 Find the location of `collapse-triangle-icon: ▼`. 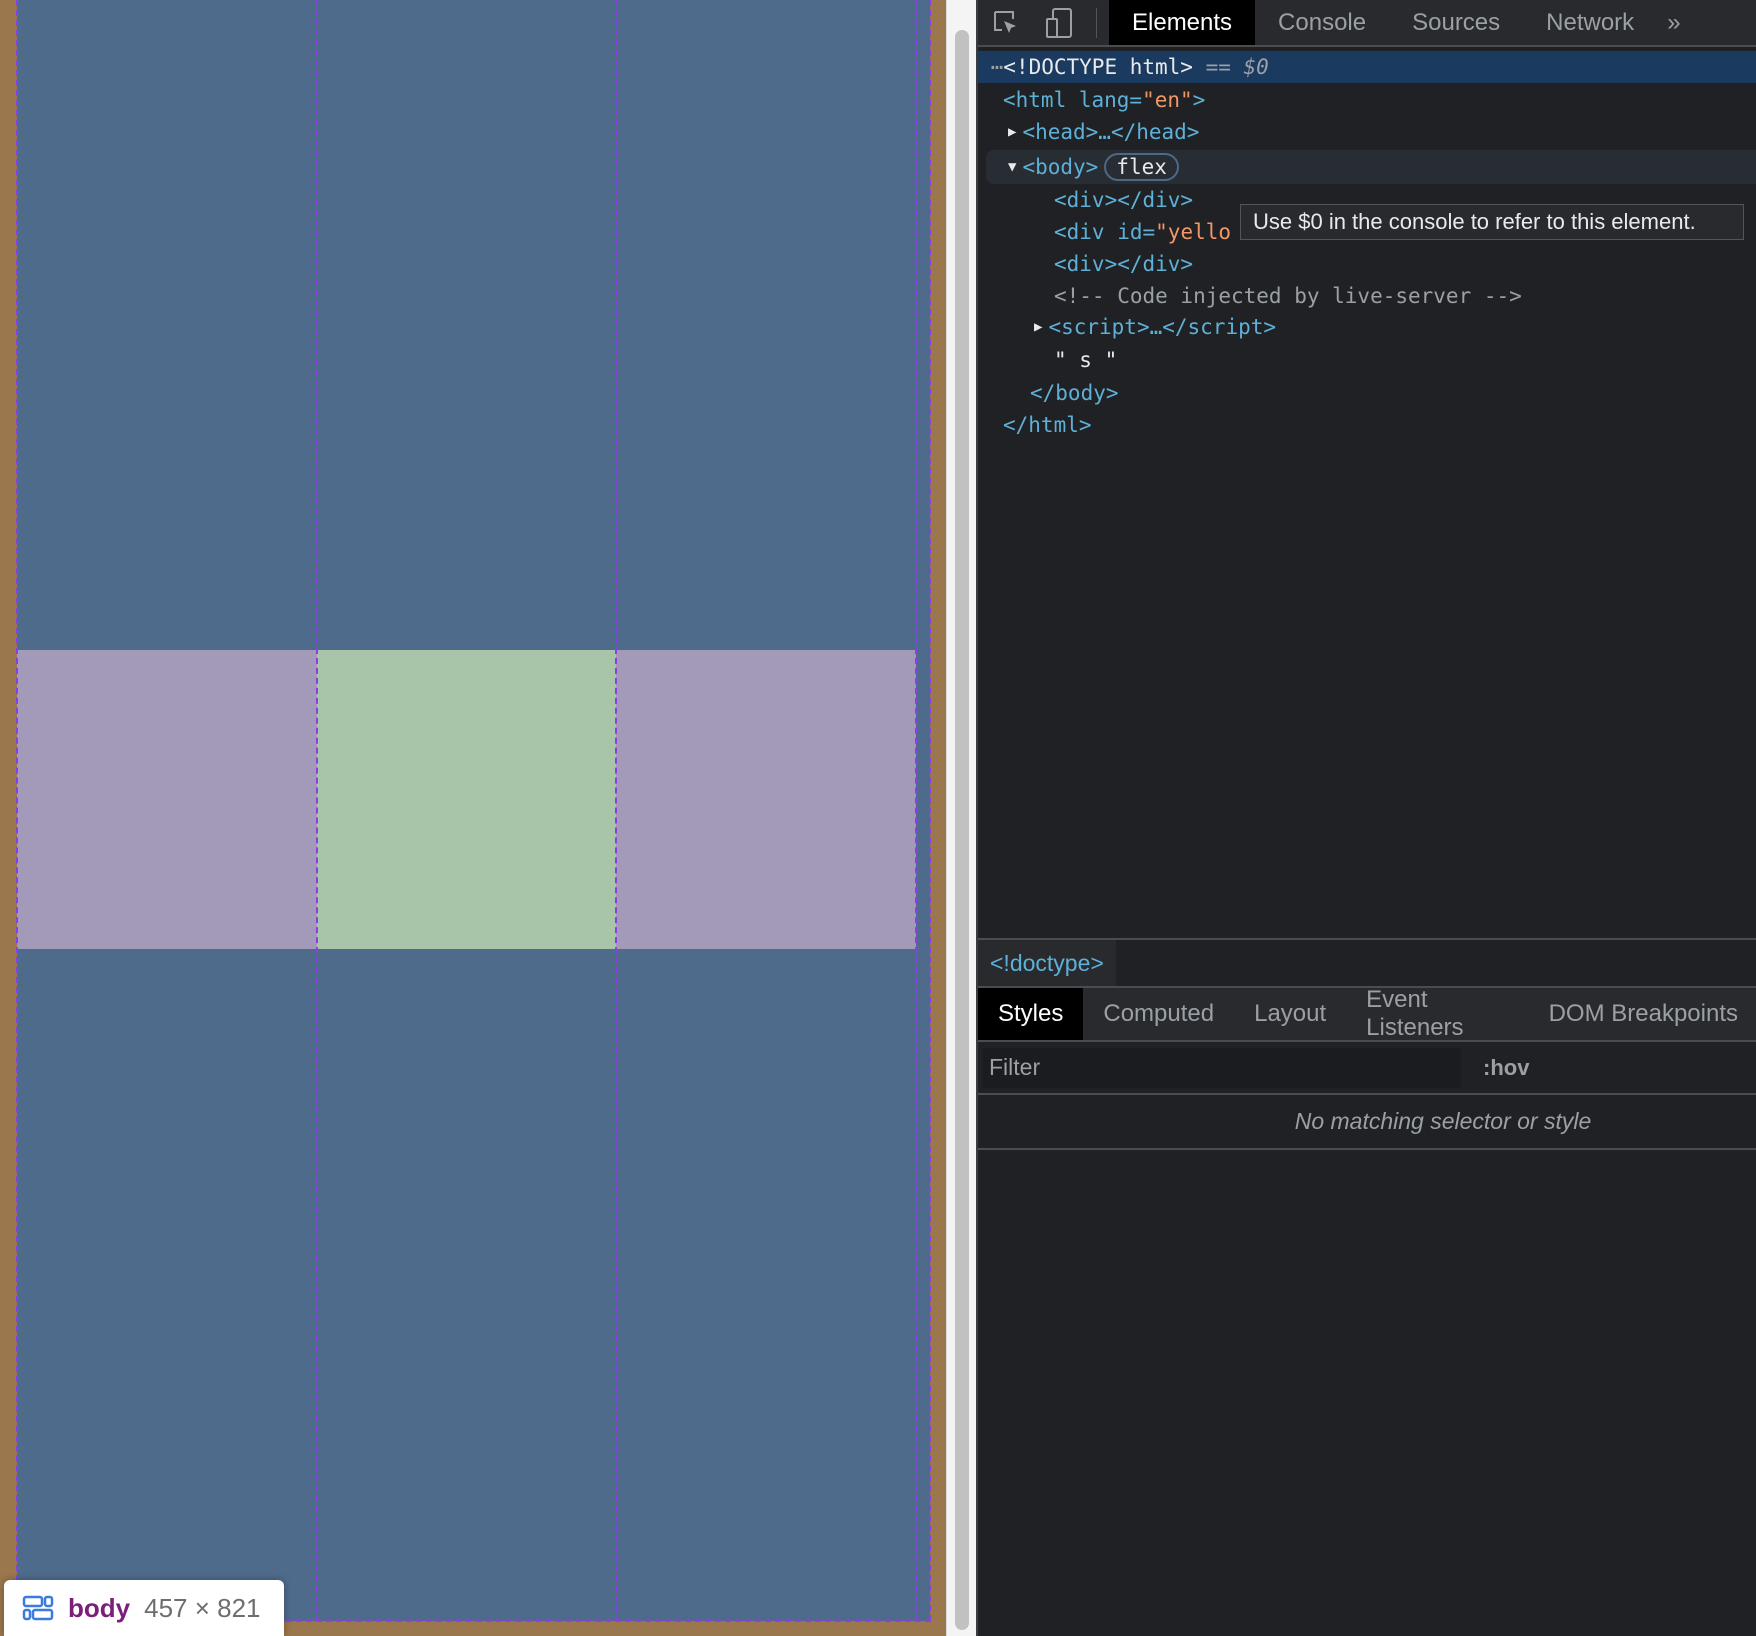

collapse-triangle-icon: ▼ is located at coordinates (1012, 167).